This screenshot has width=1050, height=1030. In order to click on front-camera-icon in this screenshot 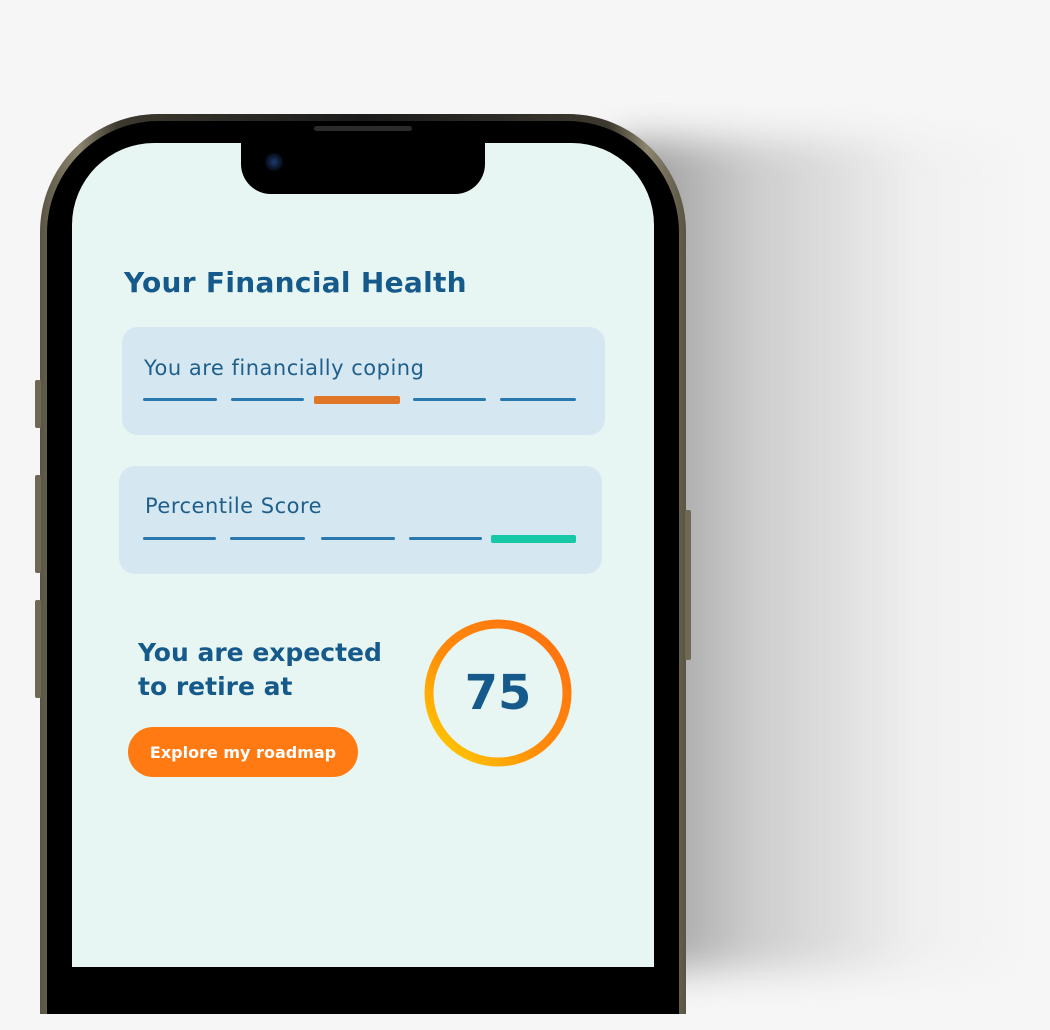, I will do `click(274, 162)`.